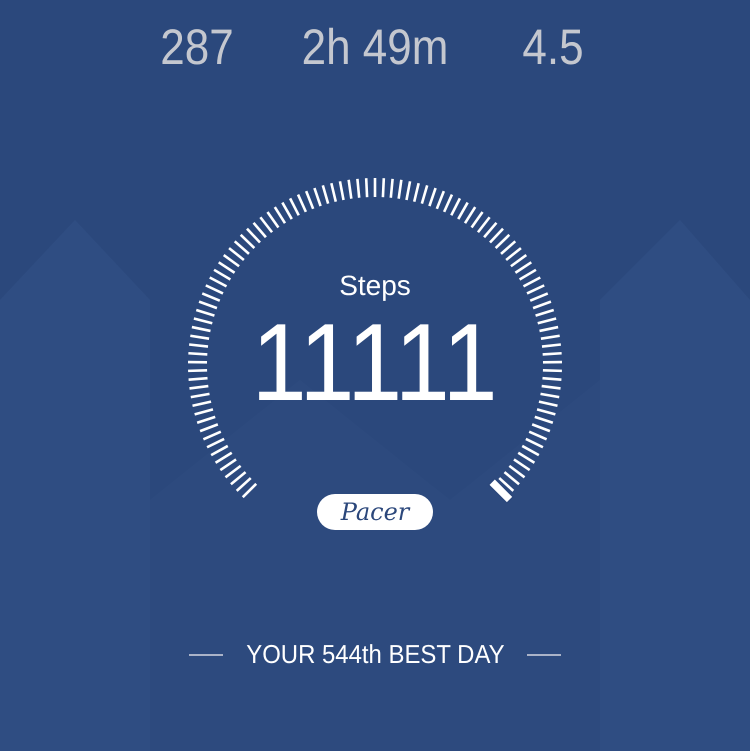  Describe the element at coordinates (375, 654) in the screenshot. I see `best-day-text: YOUR 544th BEST DAY` at that location.